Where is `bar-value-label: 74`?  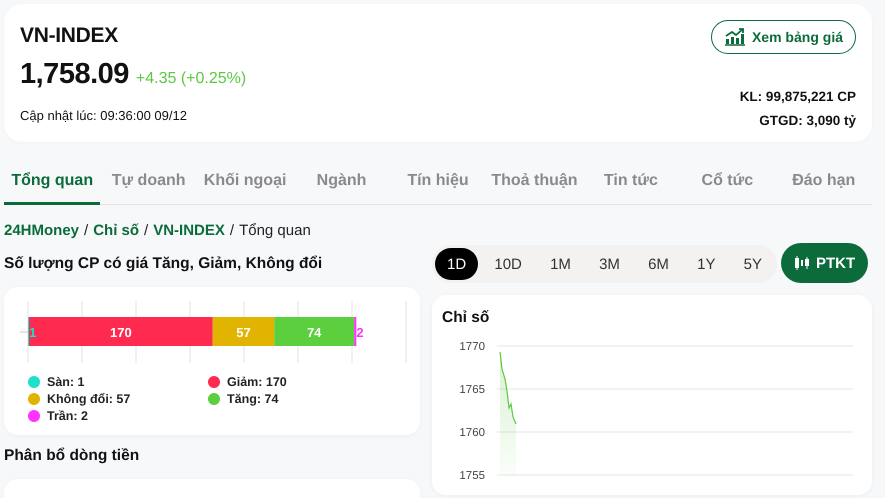
bar-value-label: 74 is located at coordinates (314, 332).